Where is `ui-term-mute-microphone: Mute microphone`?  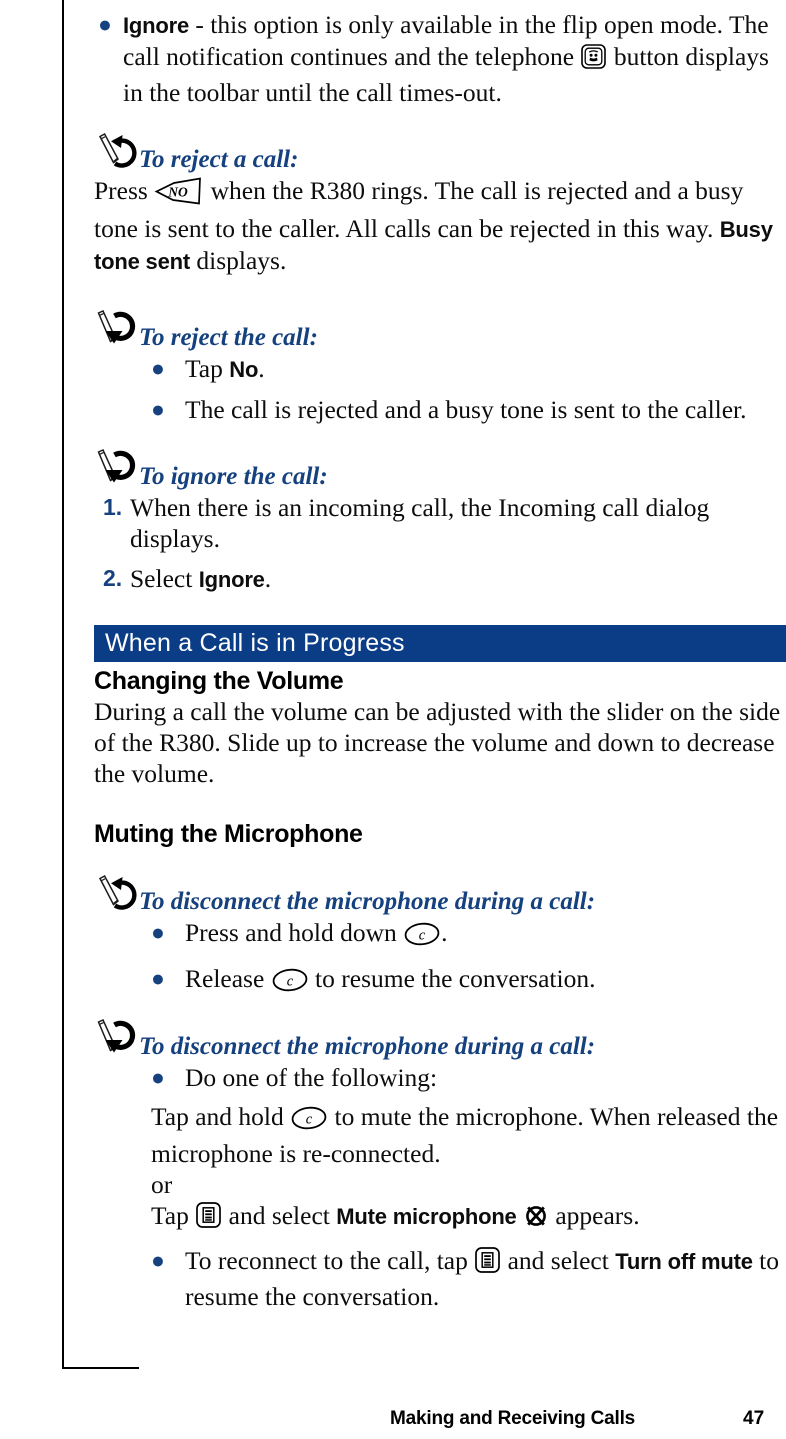 ui-term-mute-microphone: Mute microphone is located at coordinates (426, 1216).